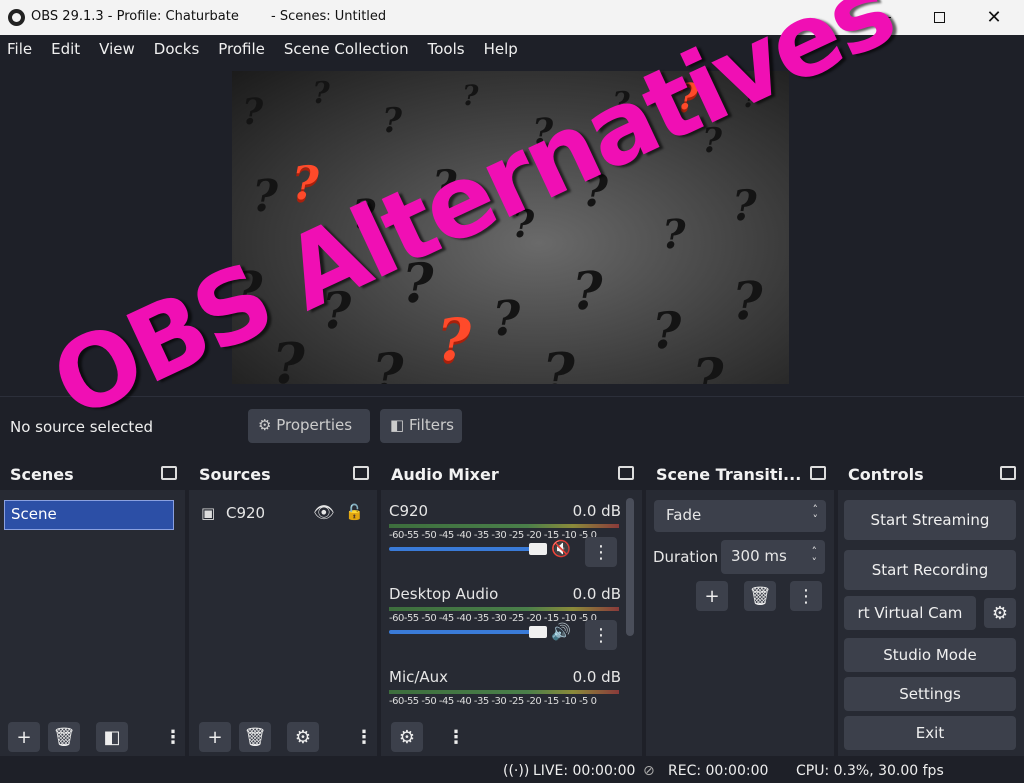  Describe the element at coordinates (930, 520) in the screenshot. I see `start-streaming-button: Start Streaming` at that location.